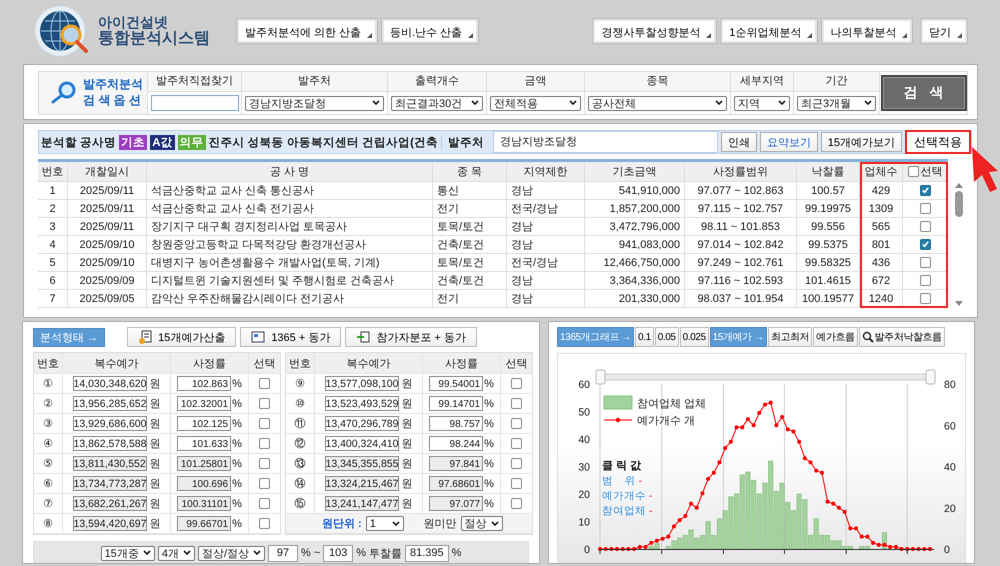 This screenshot has height=566, width=1000. I want to click on legend-line-icon, so click(618, 420).